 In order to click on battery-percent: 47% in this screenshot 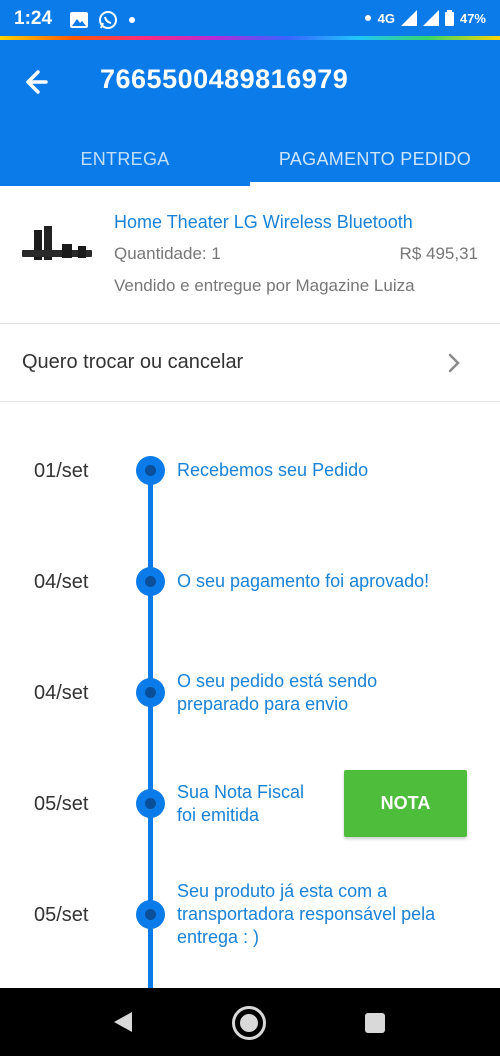, I will do `click(472, 18)`.